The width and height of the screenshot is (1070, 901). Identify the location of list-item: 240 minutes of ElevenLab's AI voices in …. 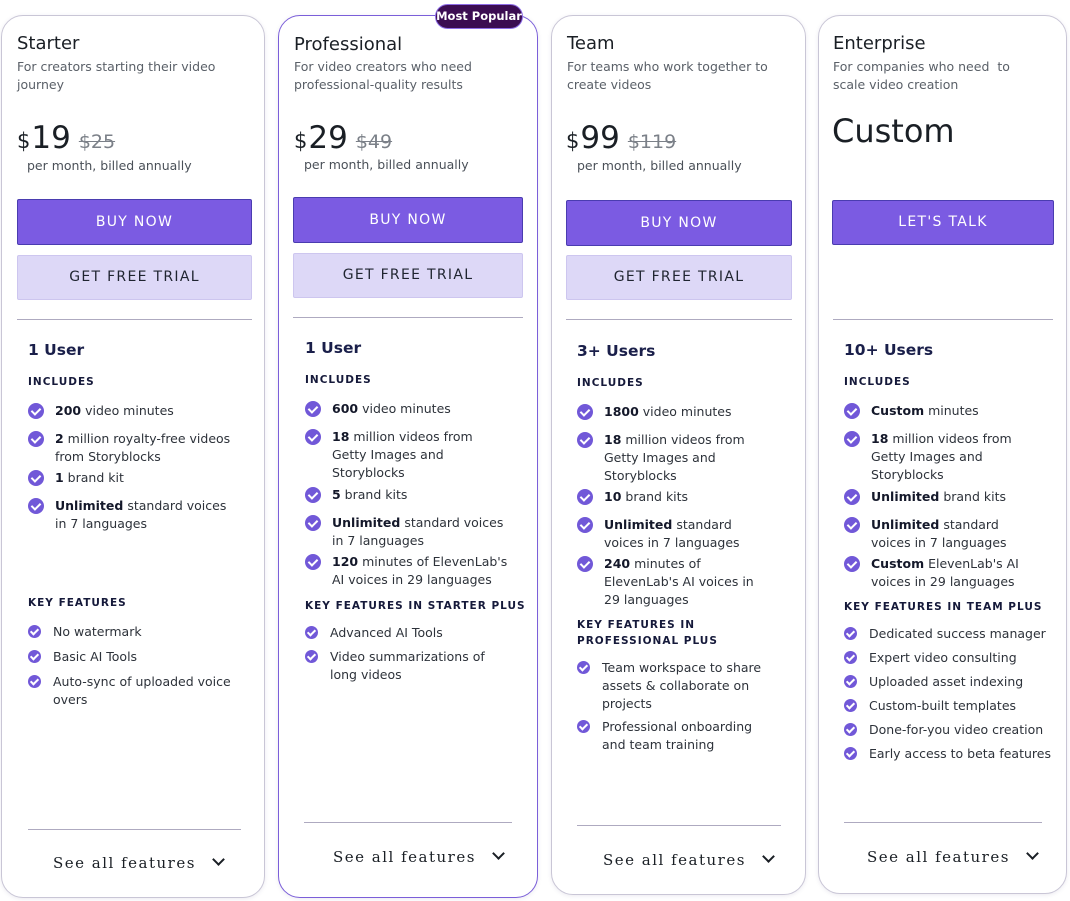
(672, 582).